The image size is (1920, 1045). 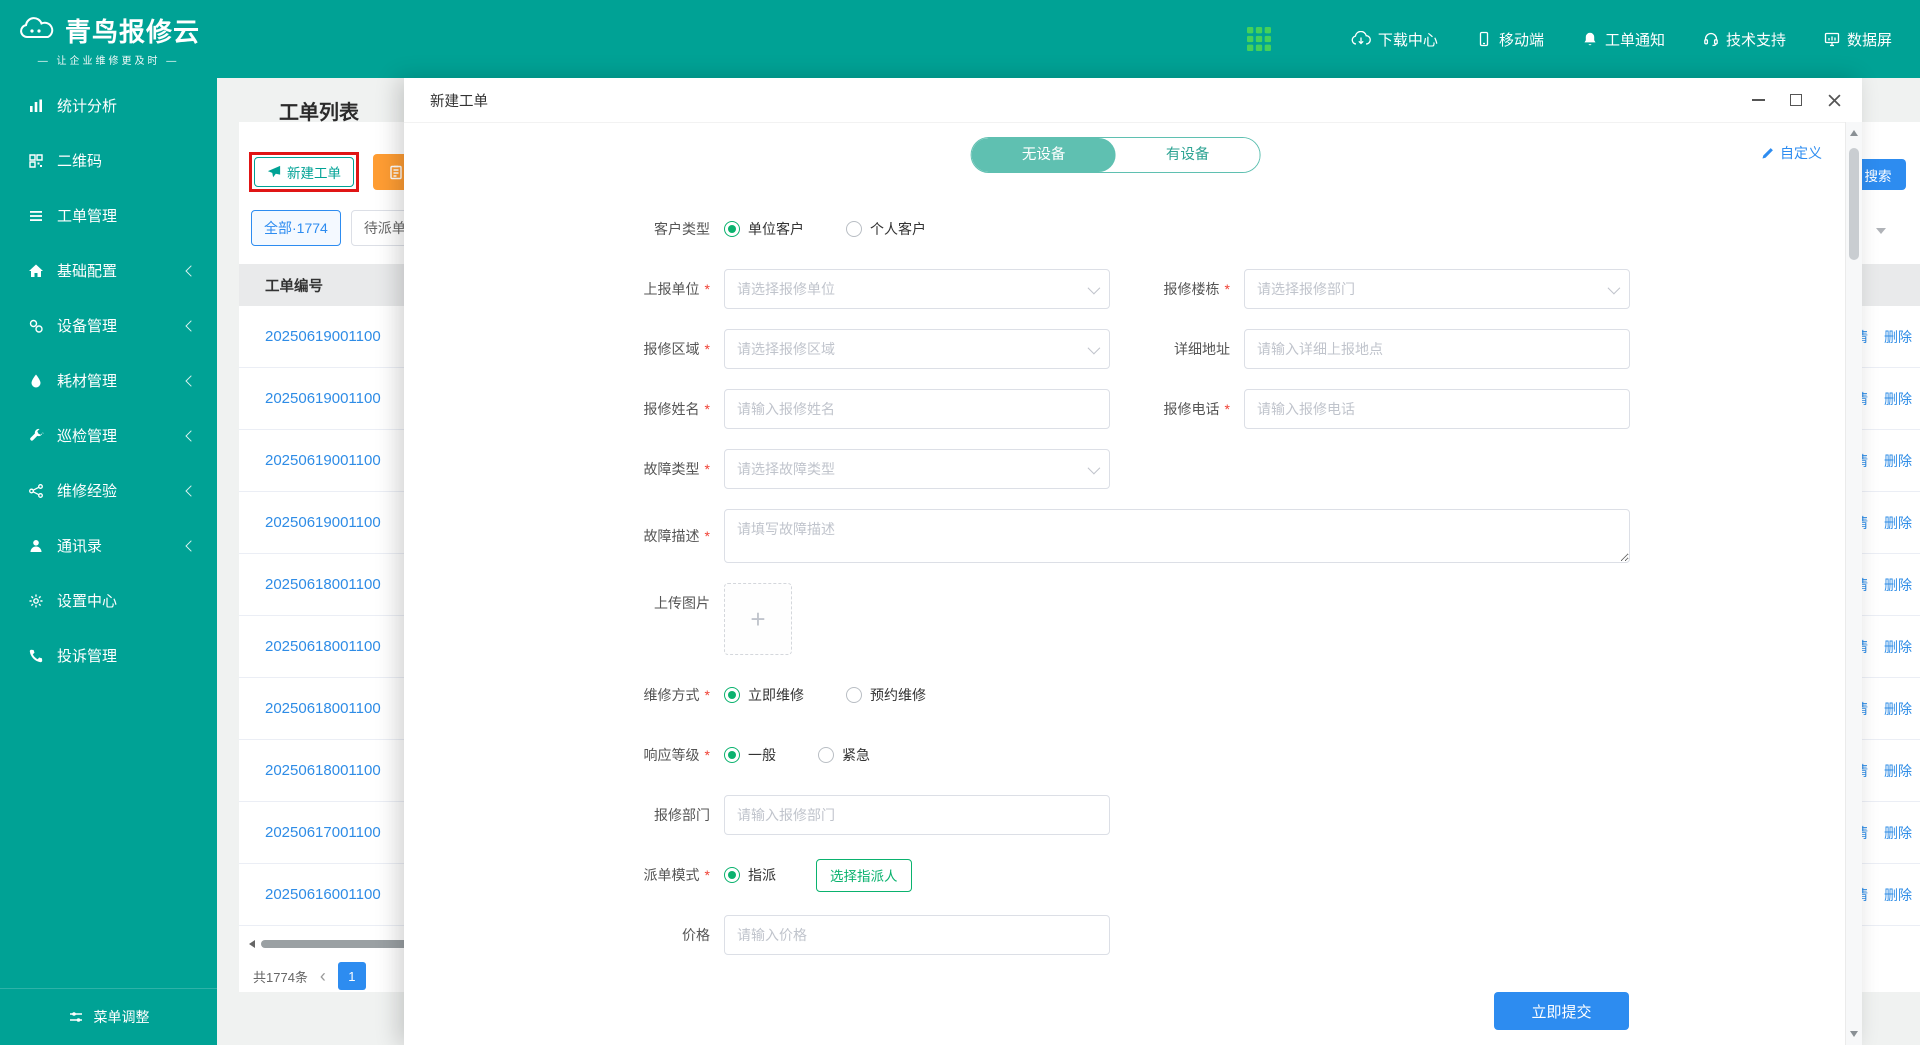 I want to click on price-input, so click(x=917, y=935).